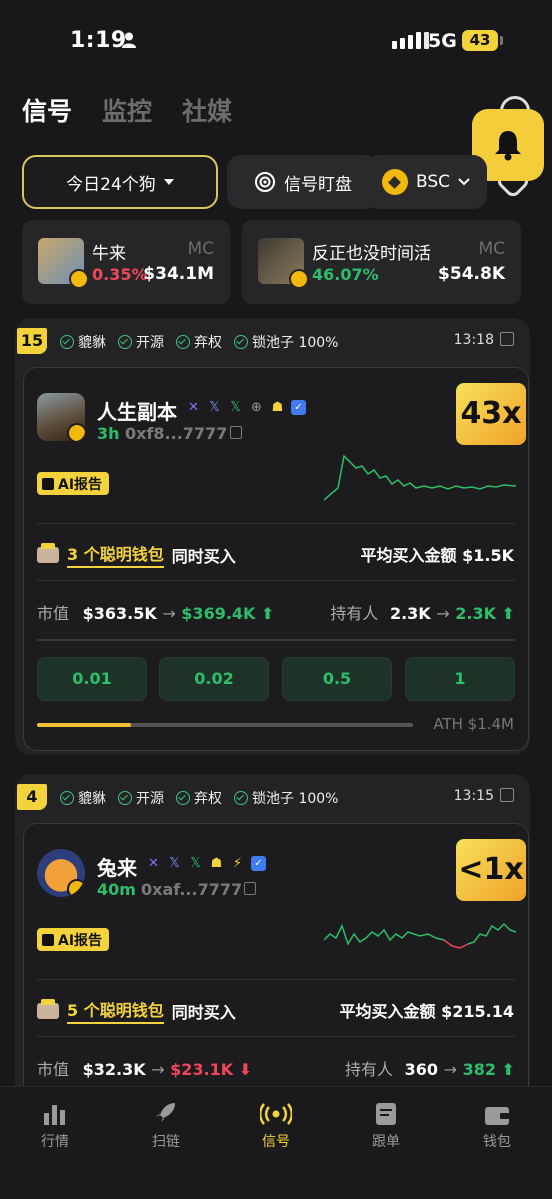 The width and height of the screenshot is (552, 1199). I want to click on rocket-icon, so click(166, 1112).